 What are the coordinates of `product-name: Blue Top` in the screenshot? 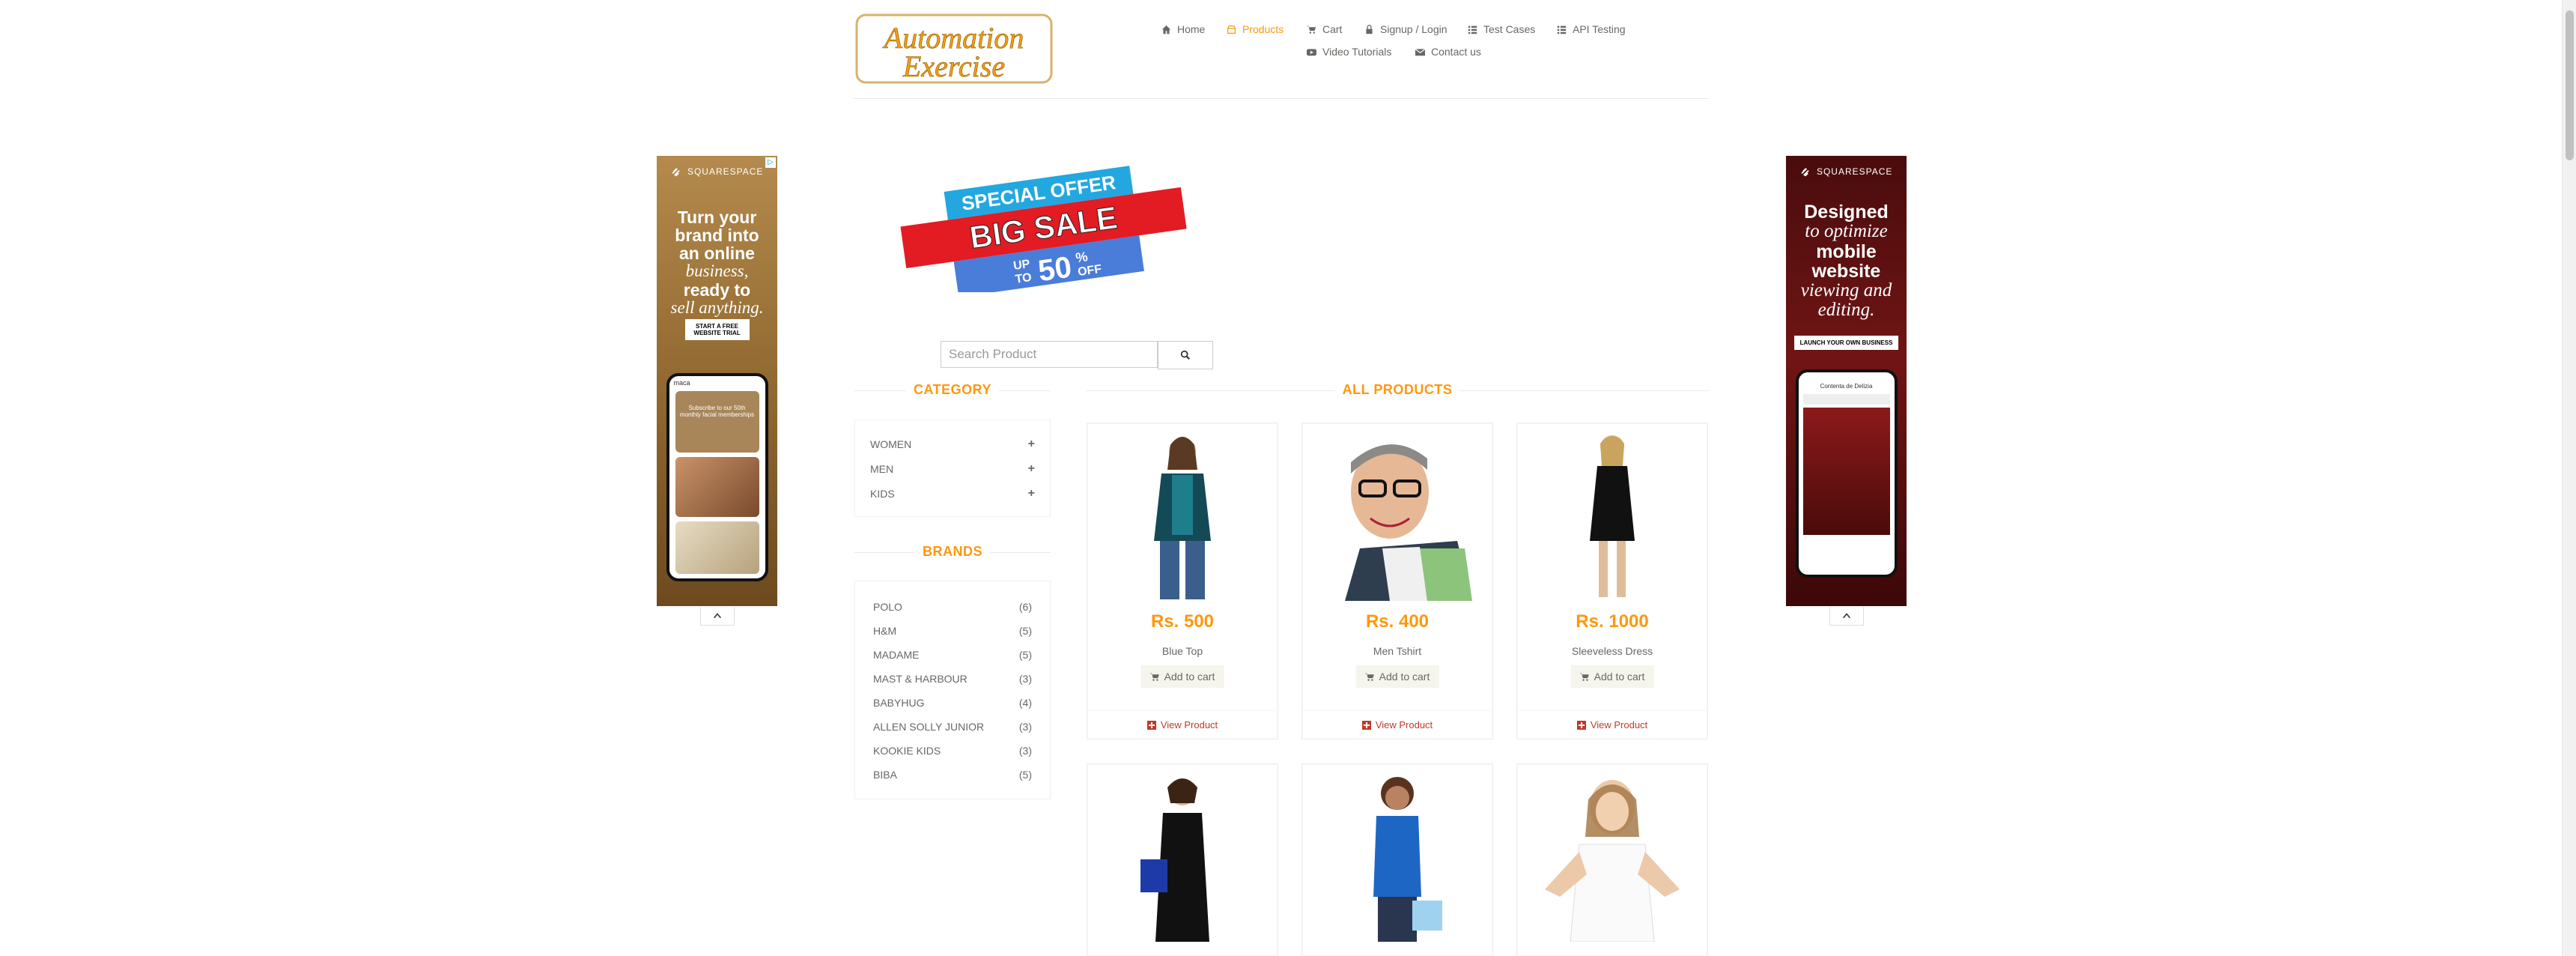 It's located at (1182, 651).